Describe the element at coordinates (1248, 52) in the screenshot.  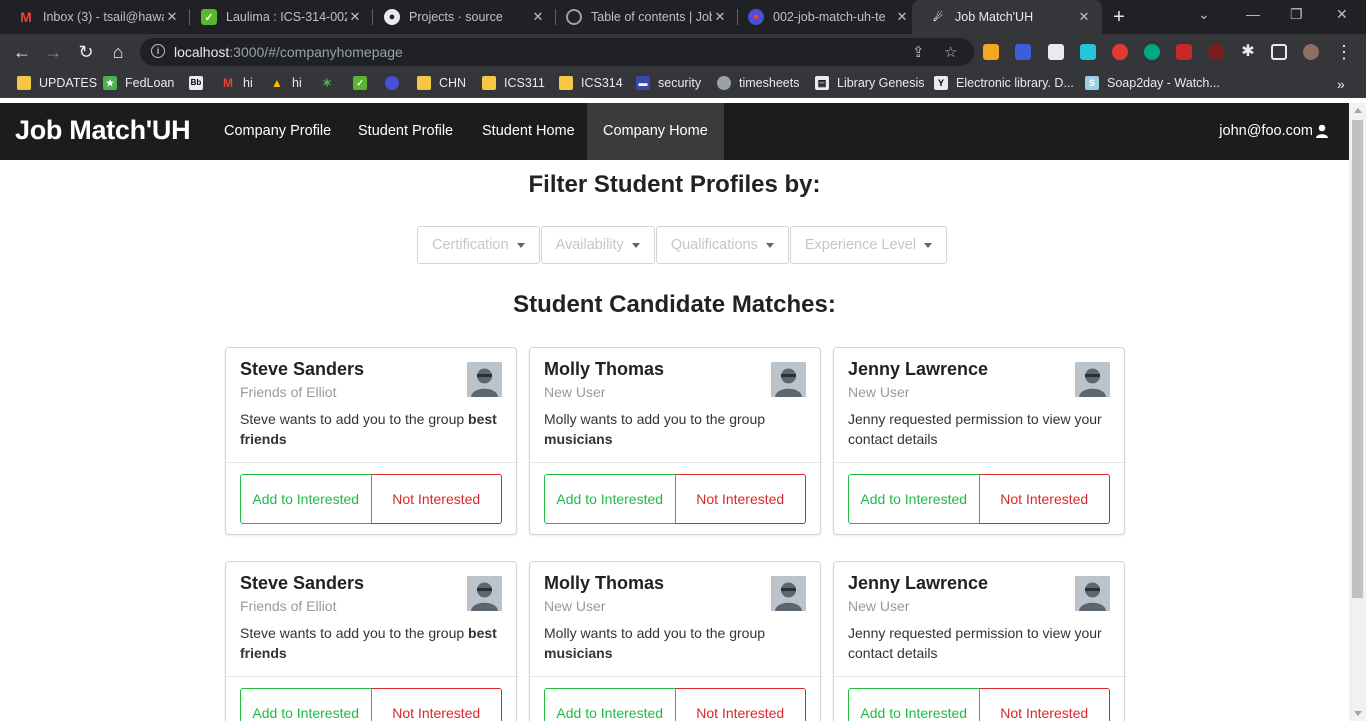
I see `puzzle-icon: ✱` at that location.